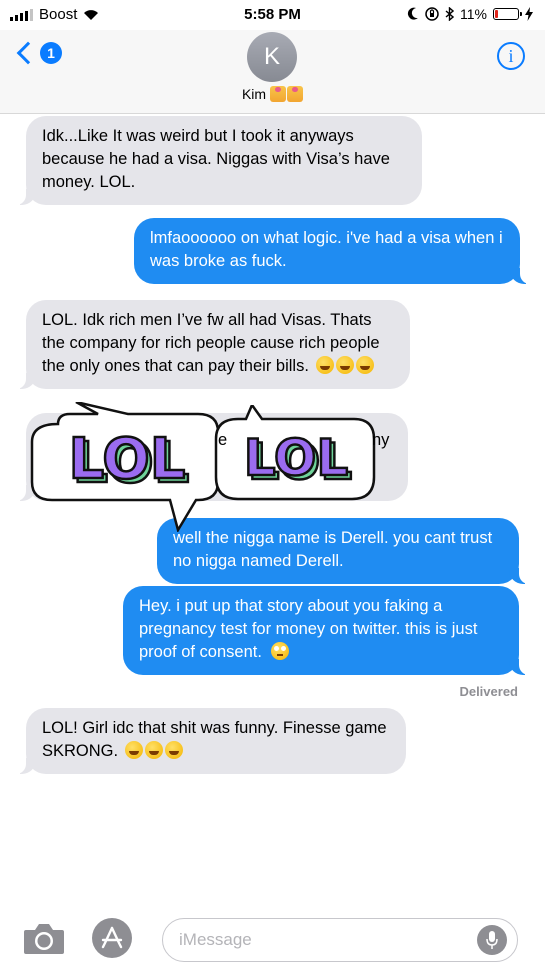 The image size is (545, 969). Describe the element at coordinates (279, 651) in the screenshot. I see `eye-roll-emoji-icon` at that location.